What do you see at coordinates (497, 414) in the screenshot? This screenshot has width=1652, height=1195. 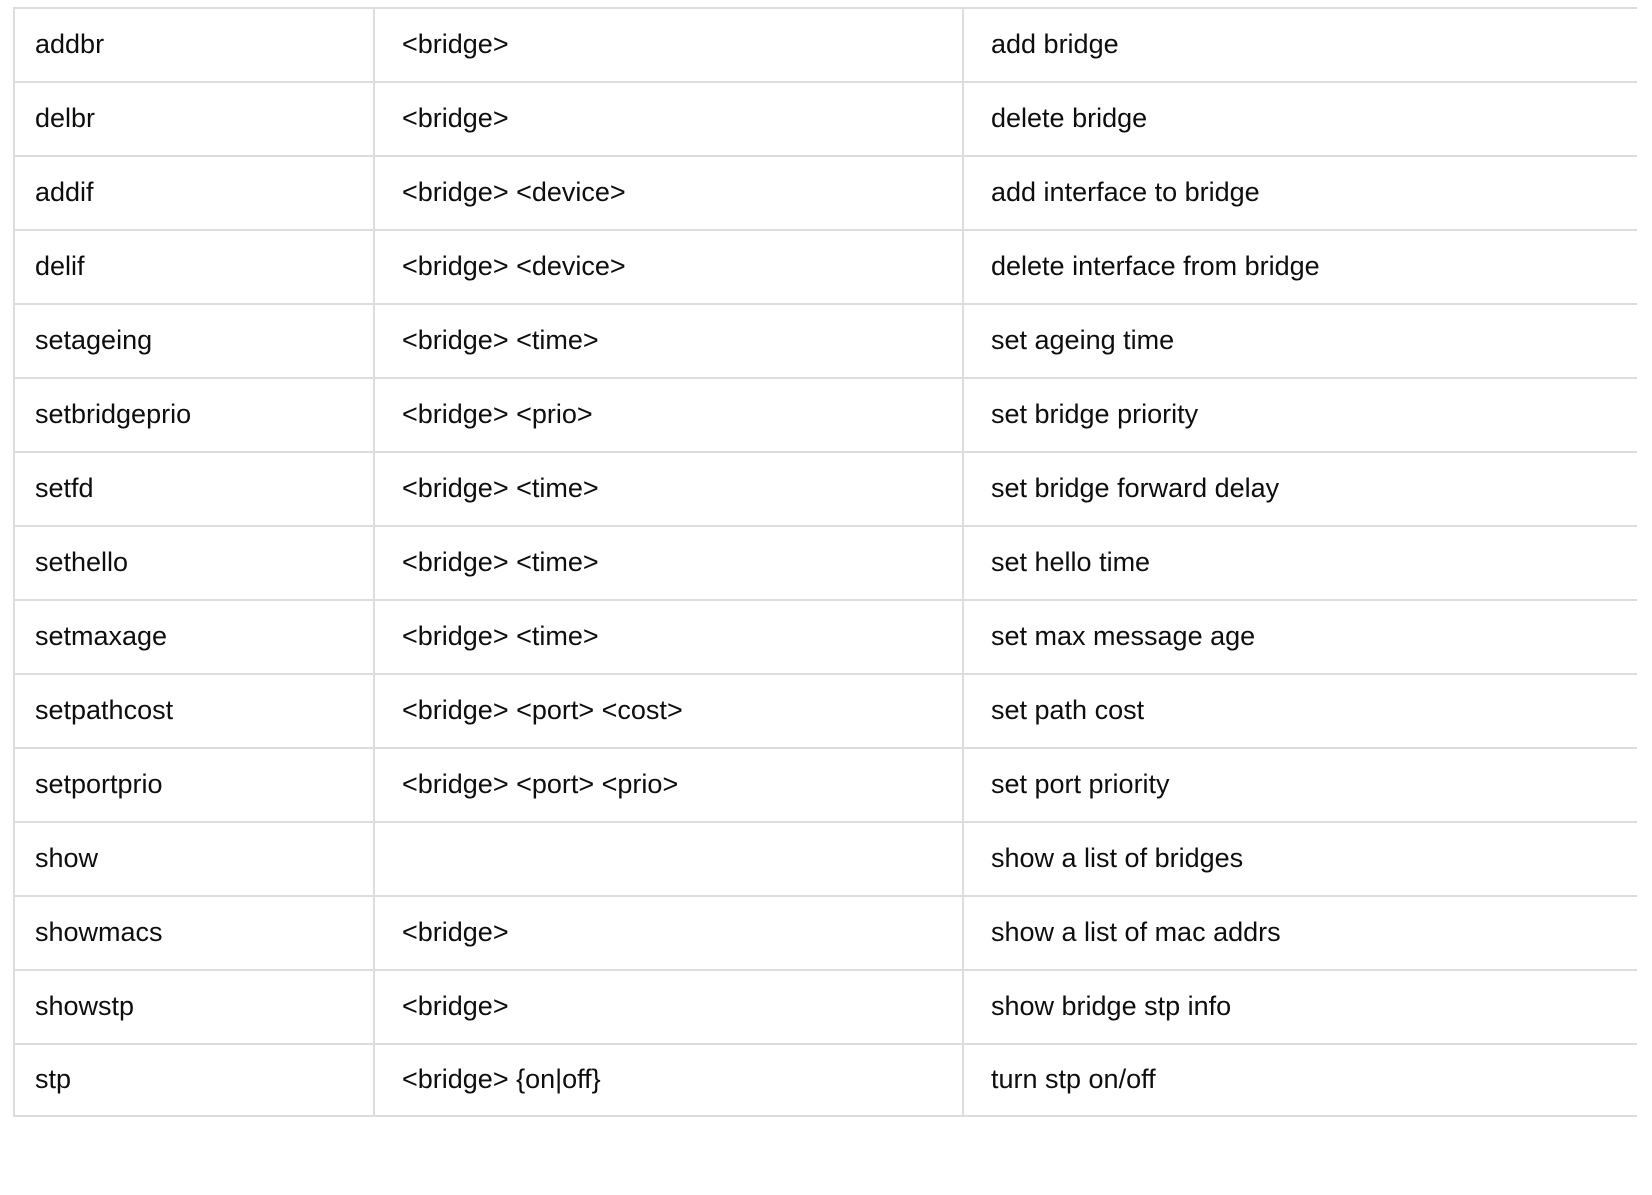 I see `arguments-label: <bridge> <prio>` at bounding box center [497, 414].